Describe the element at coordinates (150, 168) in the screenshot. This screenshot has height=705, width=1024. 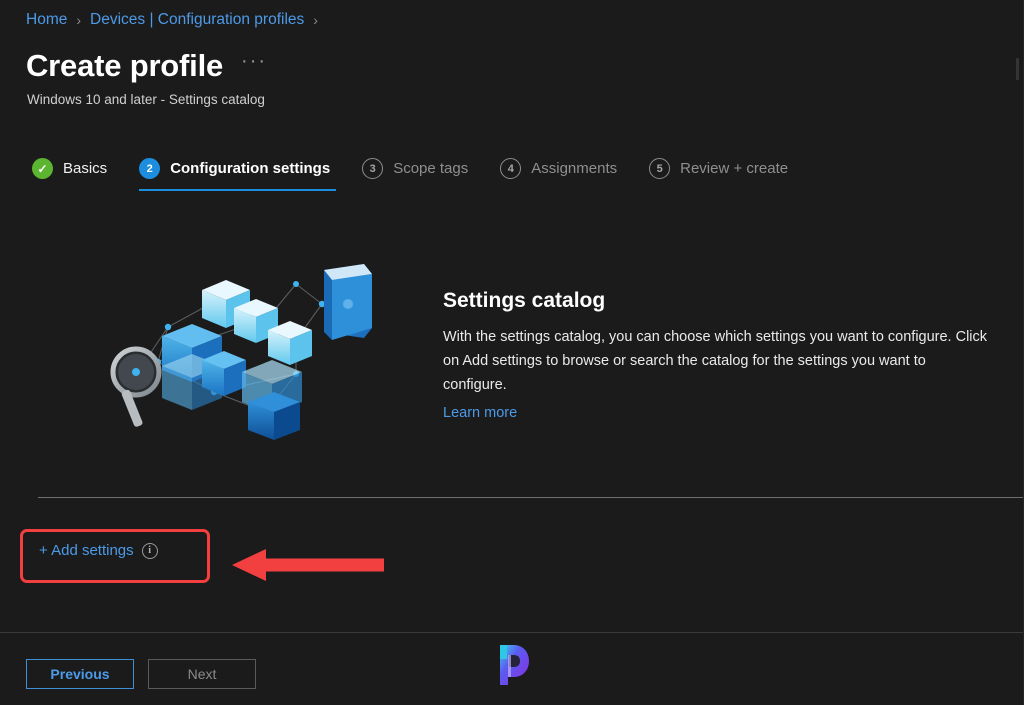
I see `step-number-badge: 2` at that location.